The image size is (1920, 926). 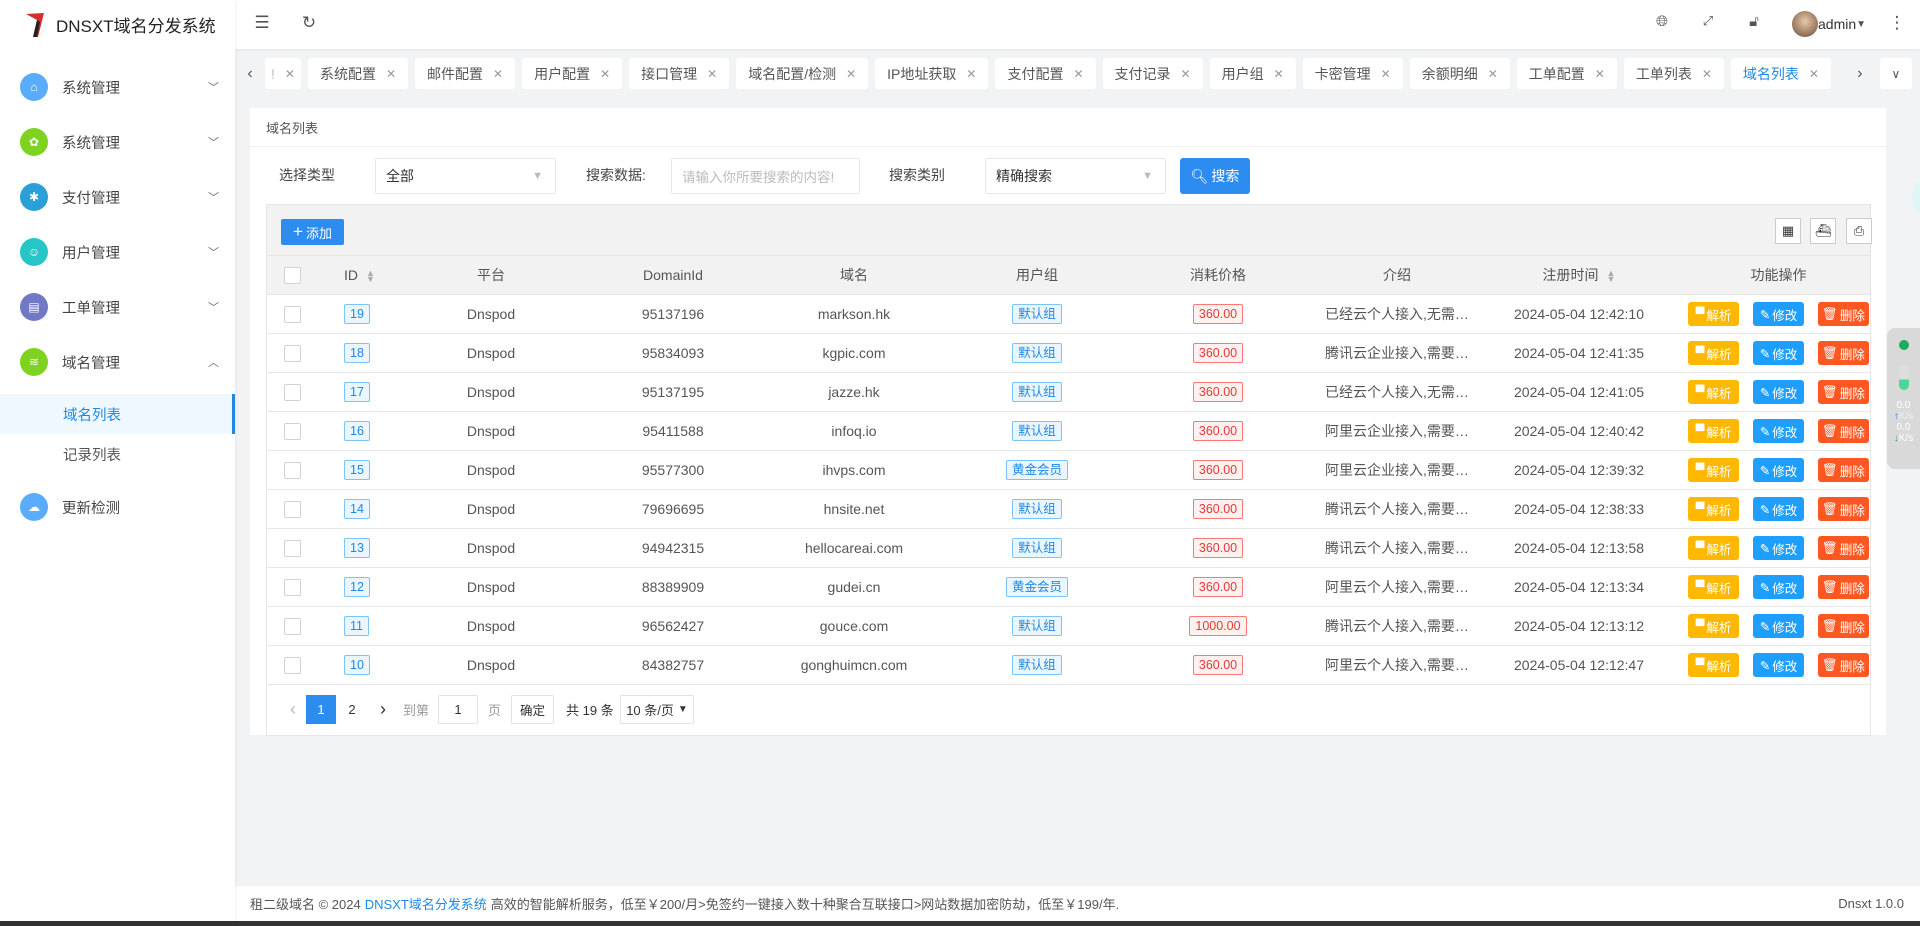 I want to click on globe-icon: 🌐︎, so click(x=1662, y=21).